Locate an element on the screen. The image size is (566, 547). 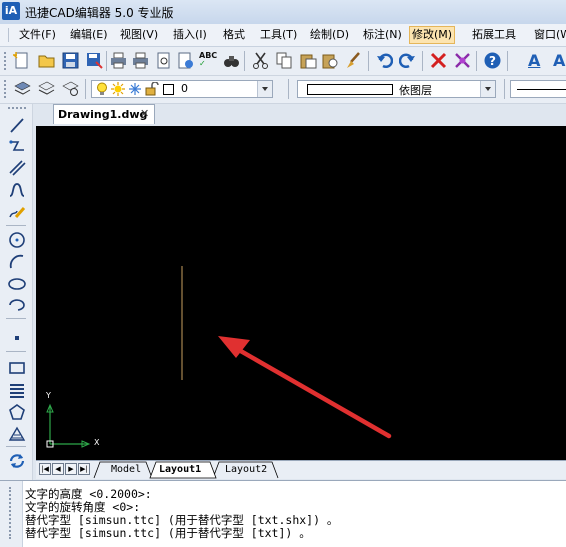
tab-drawing1: Drawing1.dwg ✕ is located at coordinates (104, 114).